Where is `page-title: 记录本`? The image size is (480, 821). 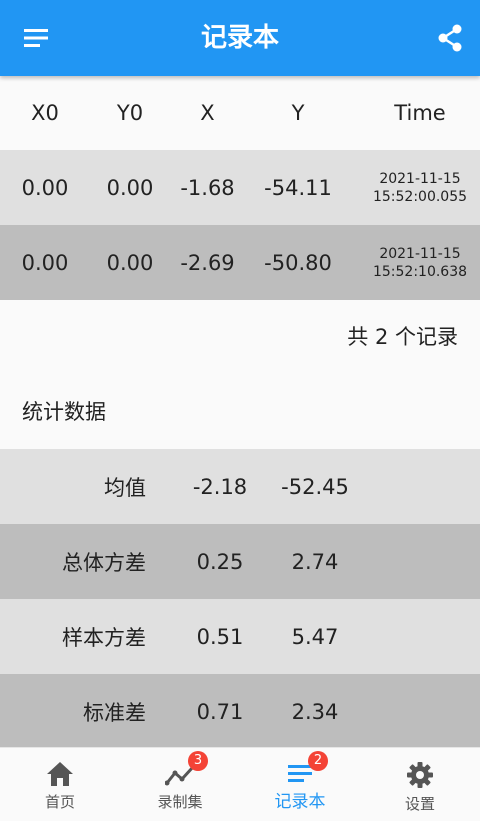 page-title: 记录本 is located at coordinates (239, 38).